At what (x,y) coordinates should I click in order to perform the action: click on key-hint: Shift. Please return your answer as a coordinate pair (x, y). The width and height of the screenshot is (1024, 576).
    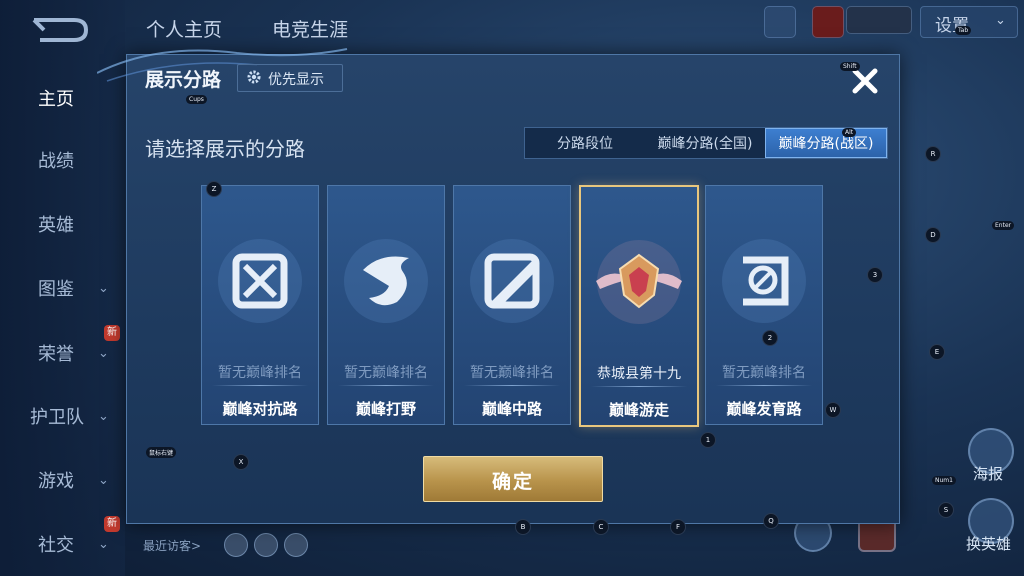
    Looking at the image, I should click on (850, 66).